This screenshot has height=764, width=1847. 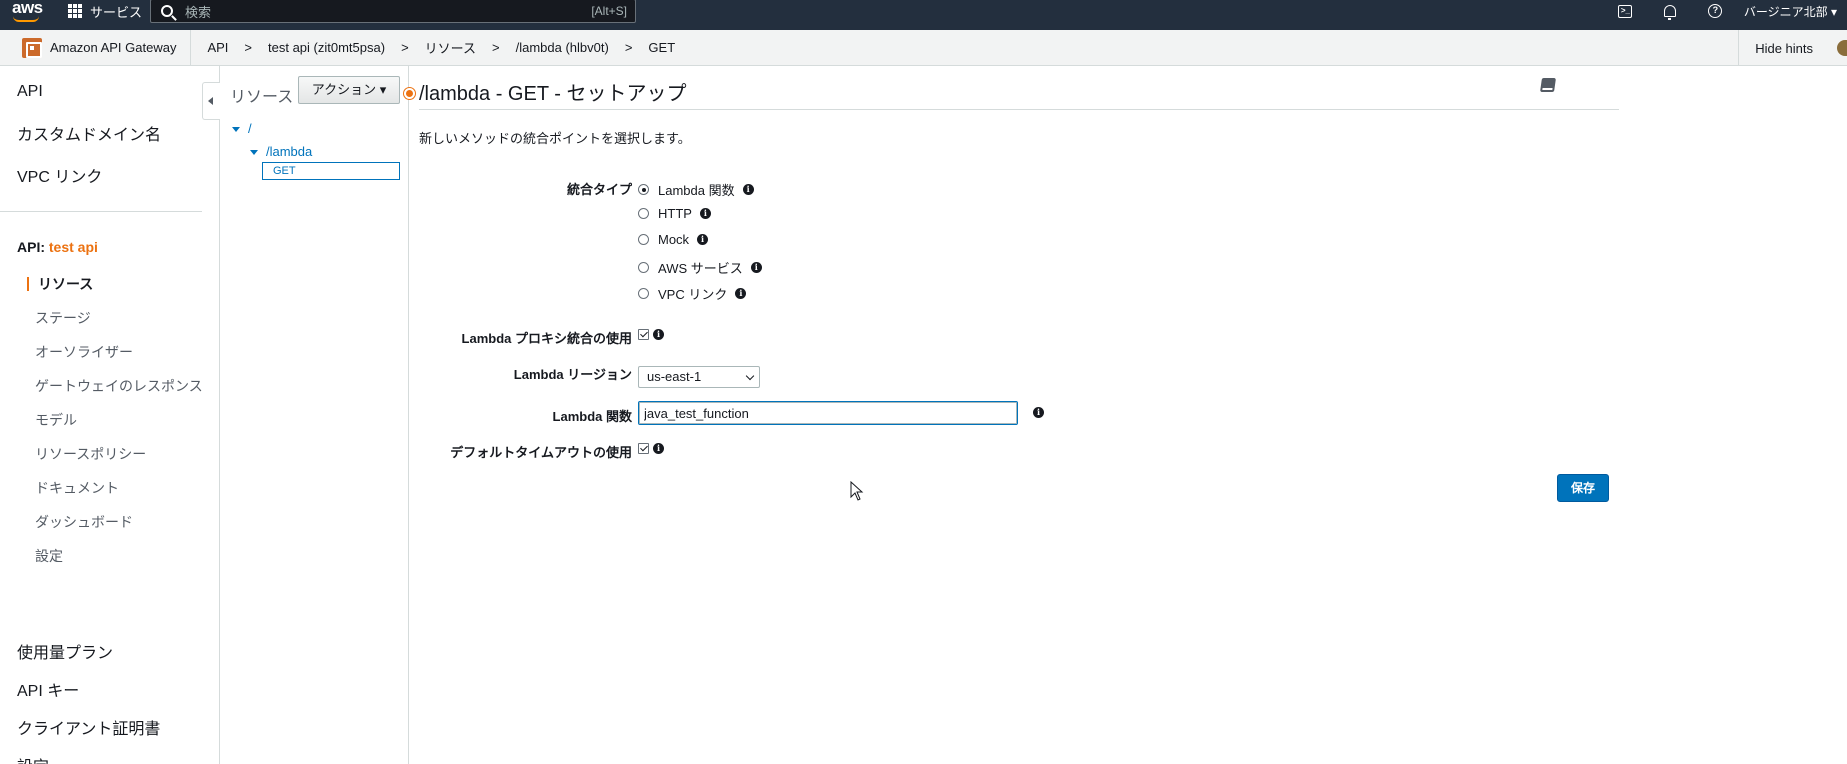 I want to click on tree-node-lambda: /lambda, so click(x=281, y=151).